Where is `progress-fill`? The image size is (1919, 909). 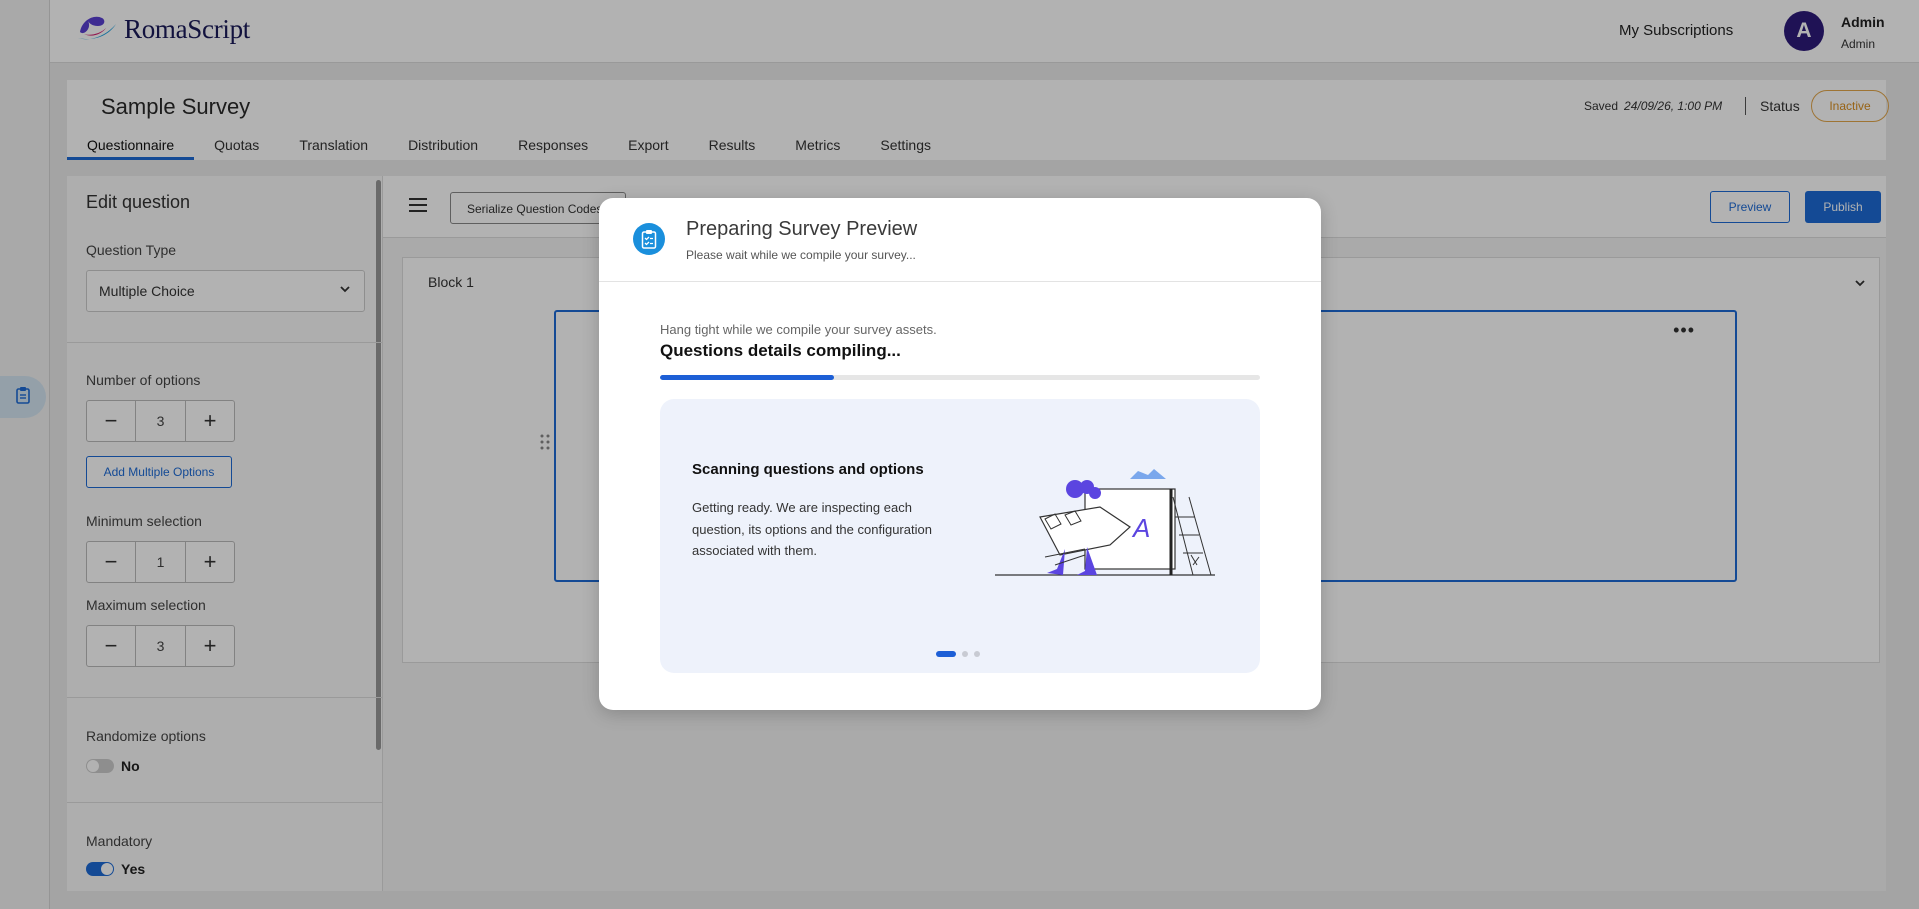 progress-fill is located at coordinates (747, 377).